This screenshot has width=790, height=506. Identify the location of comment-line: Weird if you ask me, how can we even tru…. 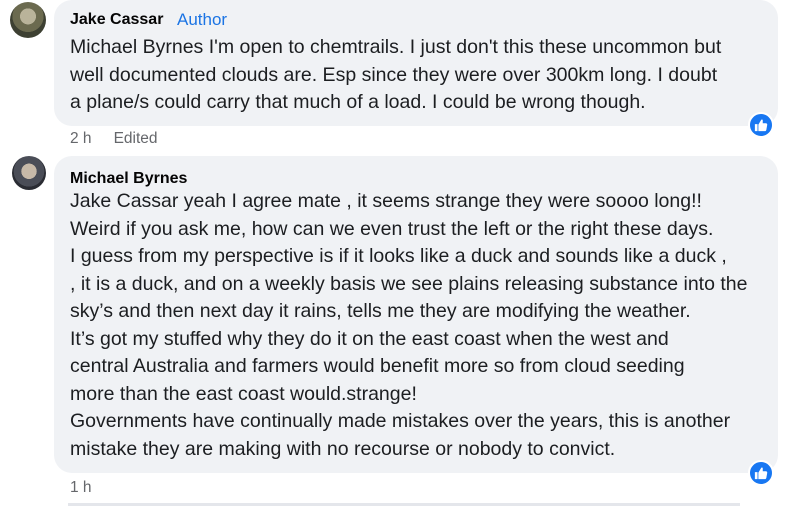
(392, 228).